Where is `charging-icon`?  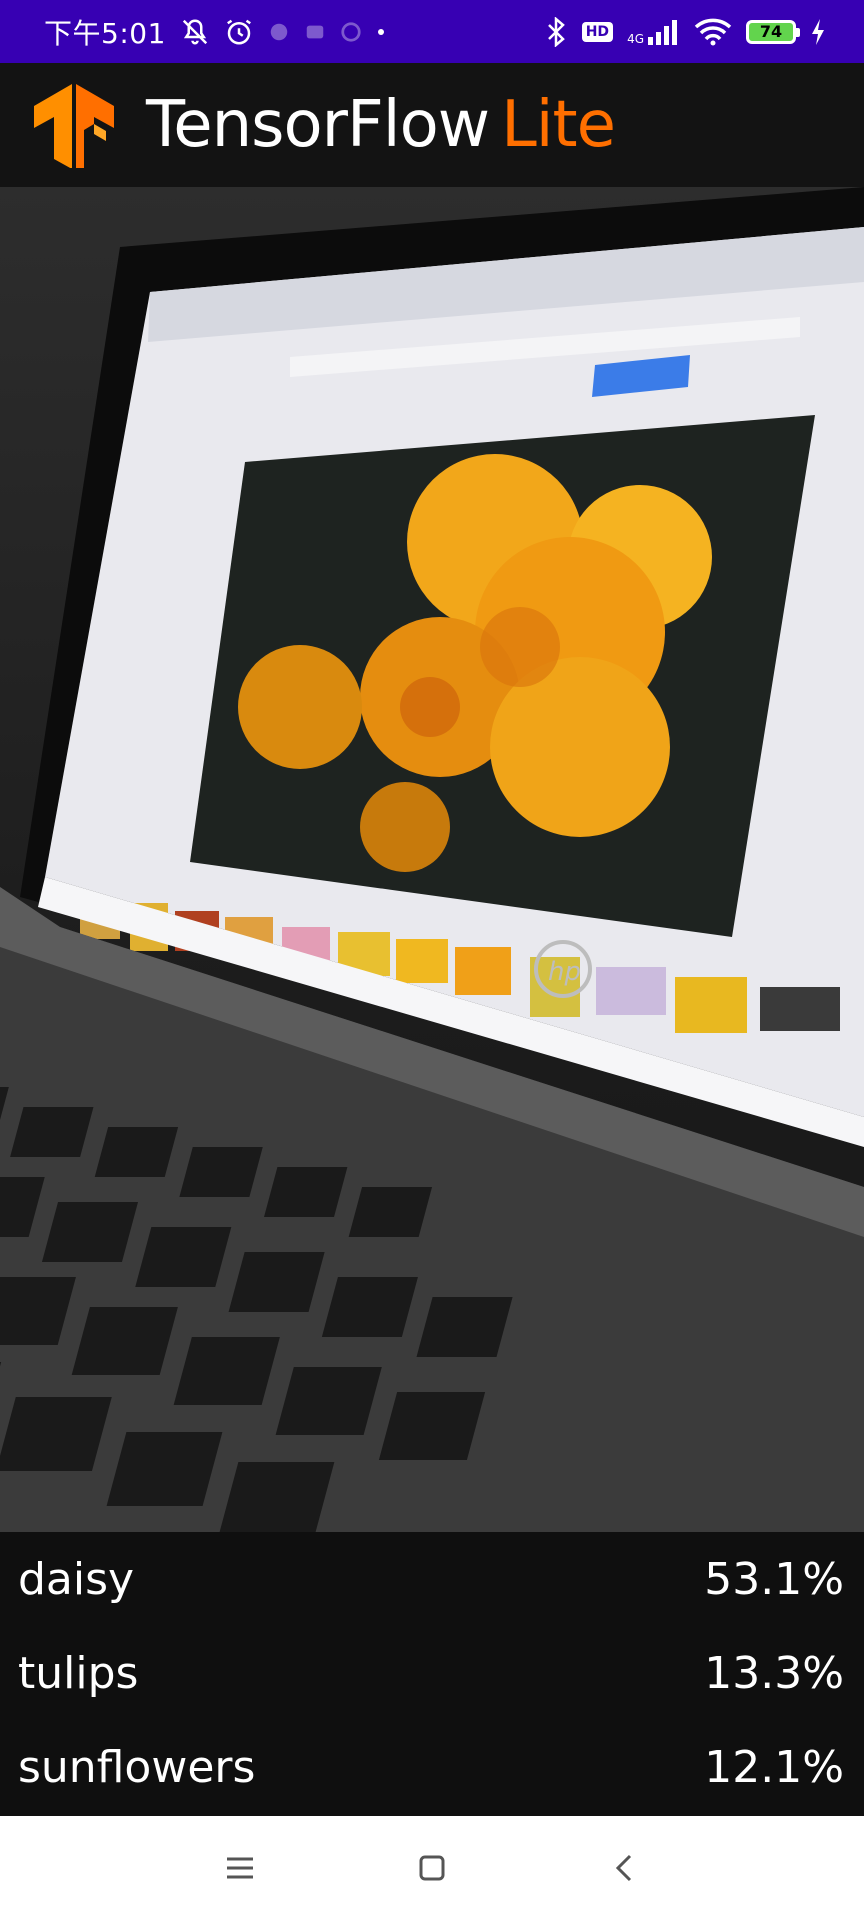
charging-icon is located at coordinates (818, 31).